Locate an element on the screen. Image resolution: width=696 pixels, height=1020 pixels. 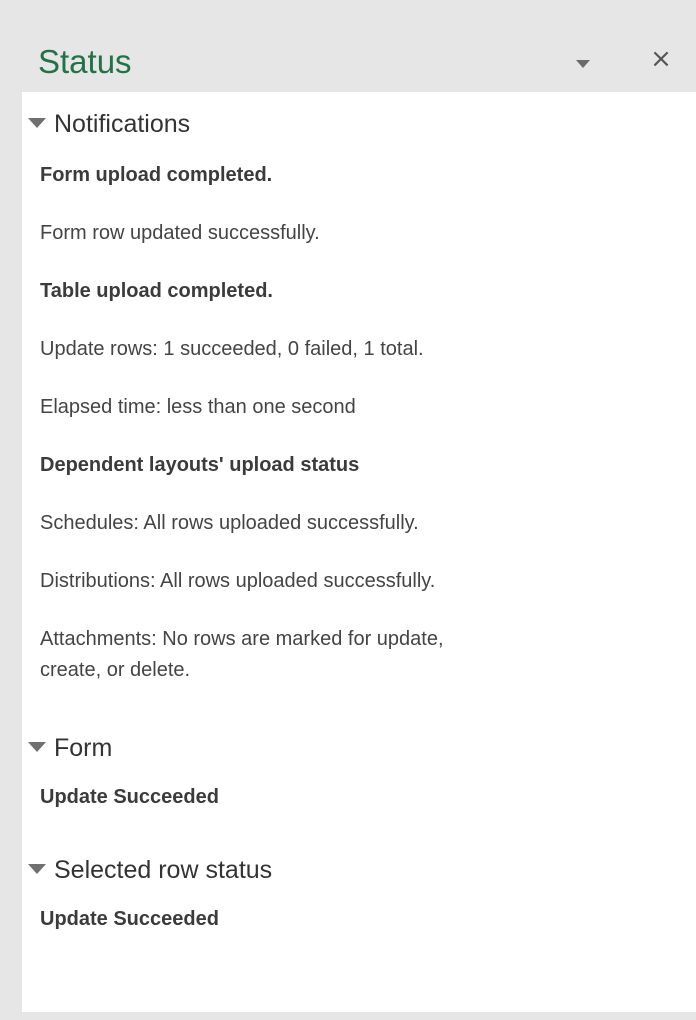
notification-message: Form row updated successfully. is located at coordinates (180, 233).